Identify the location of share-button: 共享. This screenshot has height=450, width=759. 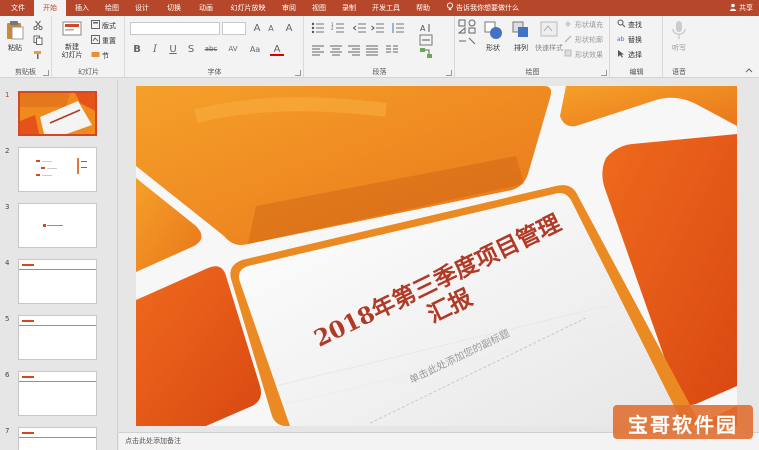
(741, 8).